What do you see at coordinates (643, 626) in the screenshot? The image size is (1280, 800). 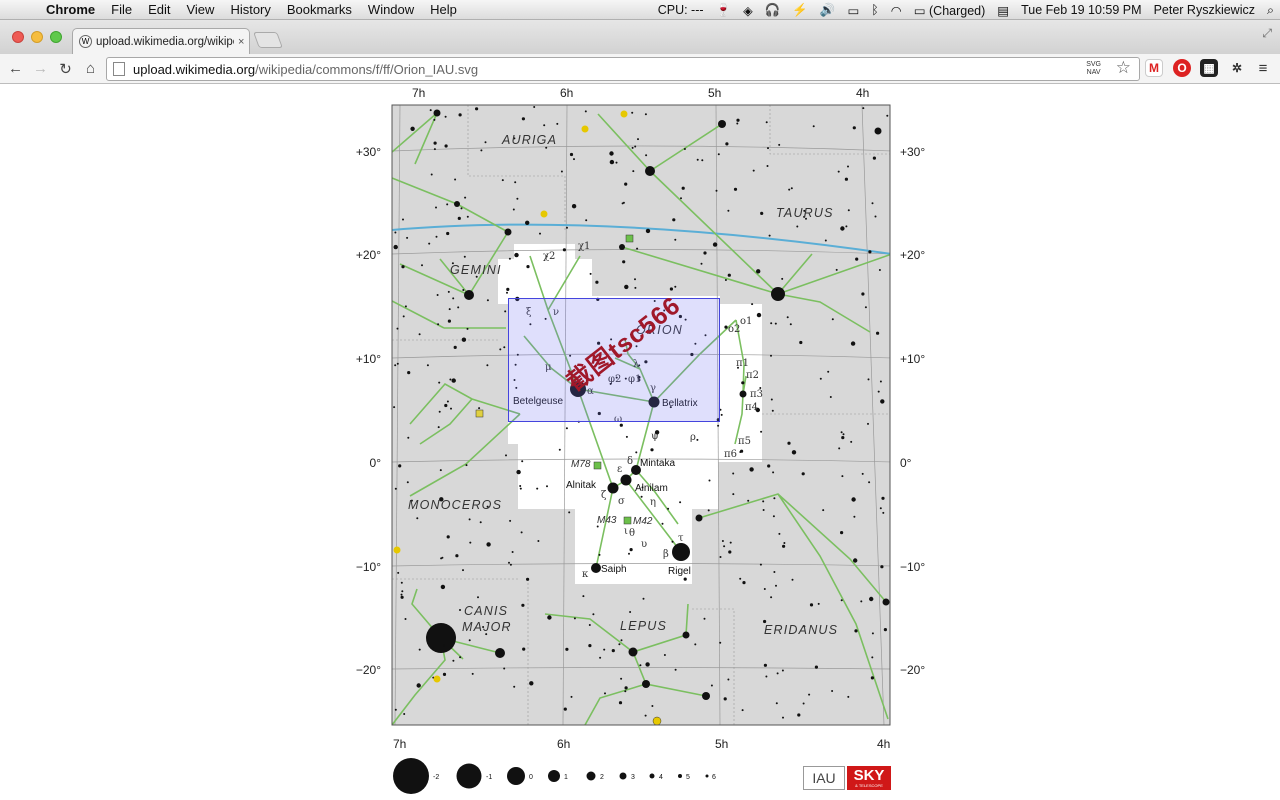 I see `label-lepus: LEPUS` at bounding box center [643, 626].